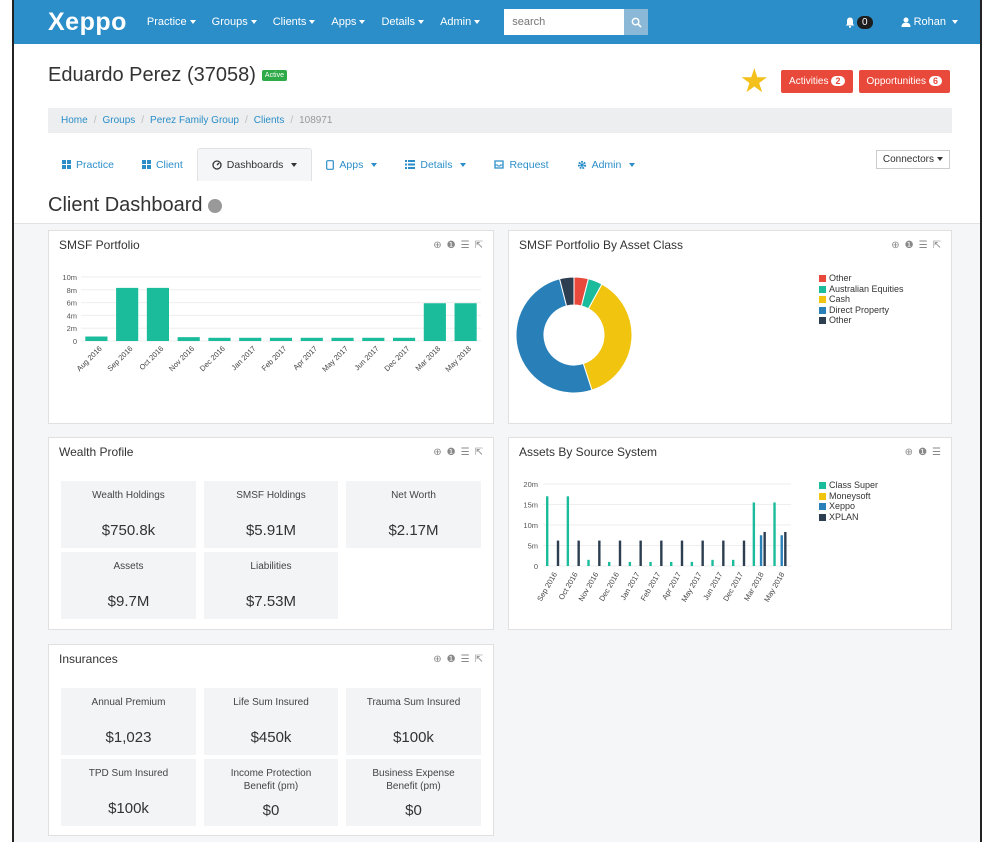 This screenshot has height=842, width=994. Describe the element at coordinates (859, 22) in the screenshot. I see `notifications-button: 0` at that location.